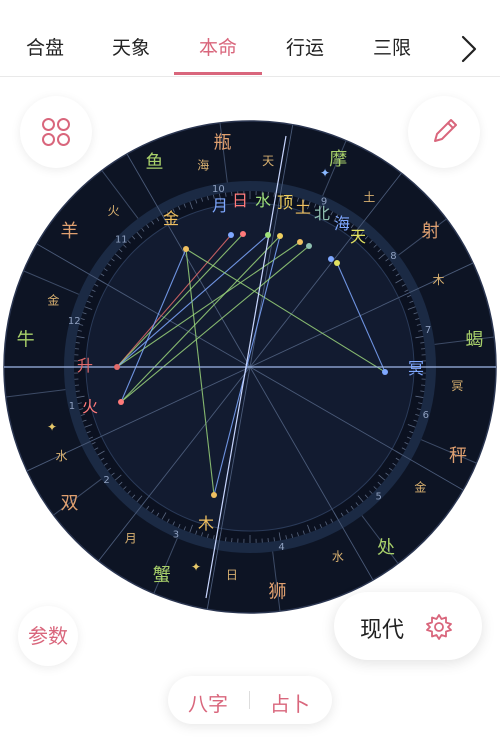 This screenshot has width=500, height=742. What do you see at coordinates (439, 280) in the screenshot?
I see `ruler-label: 木` at bounding box center [439, 280].